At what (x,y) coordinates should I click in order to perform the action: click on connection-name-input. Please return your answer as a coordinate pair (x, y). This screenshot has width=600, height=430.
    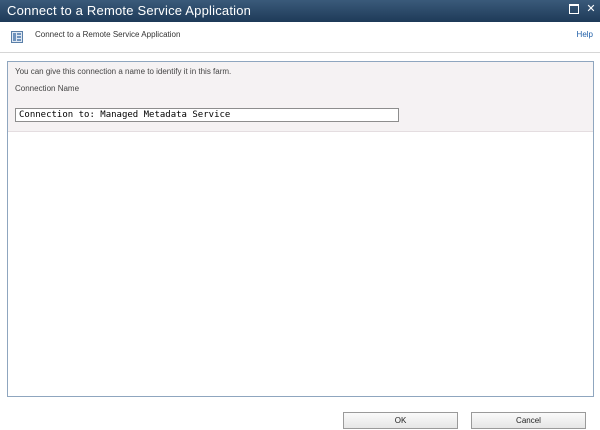
    Looking at the image, I should click on (207, 115).